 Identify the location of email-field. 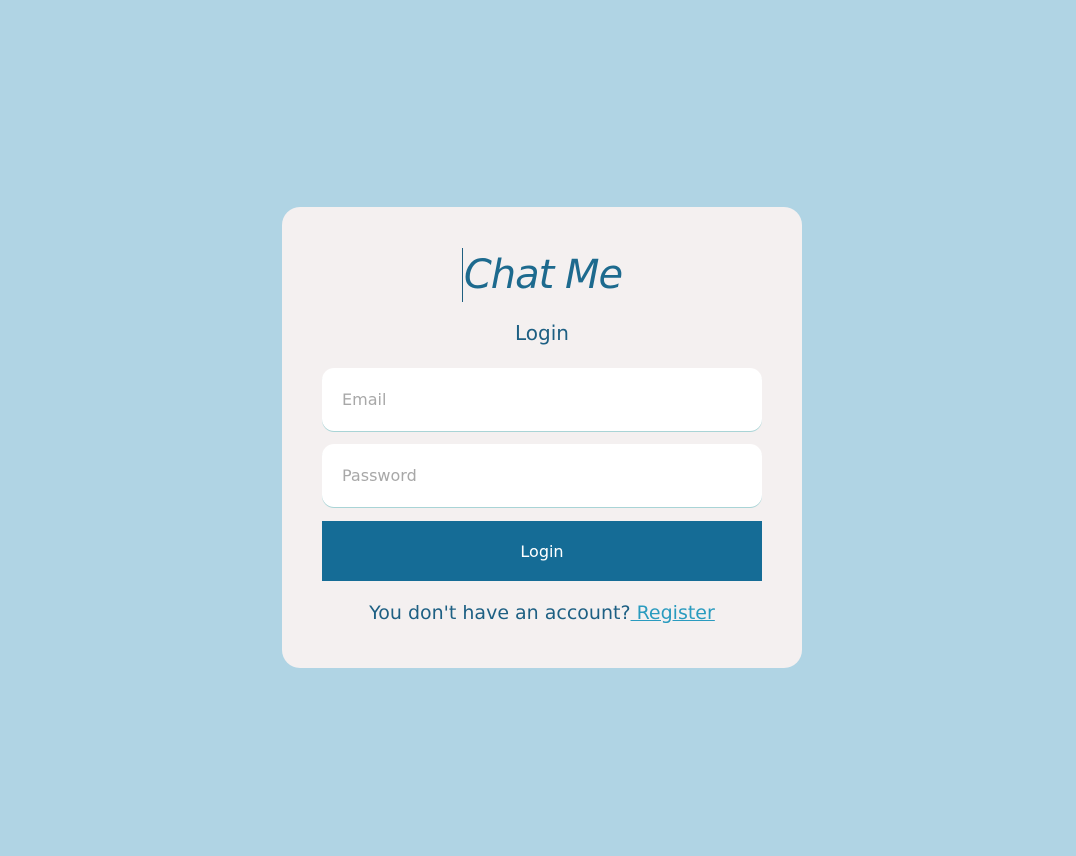
(542, 399).